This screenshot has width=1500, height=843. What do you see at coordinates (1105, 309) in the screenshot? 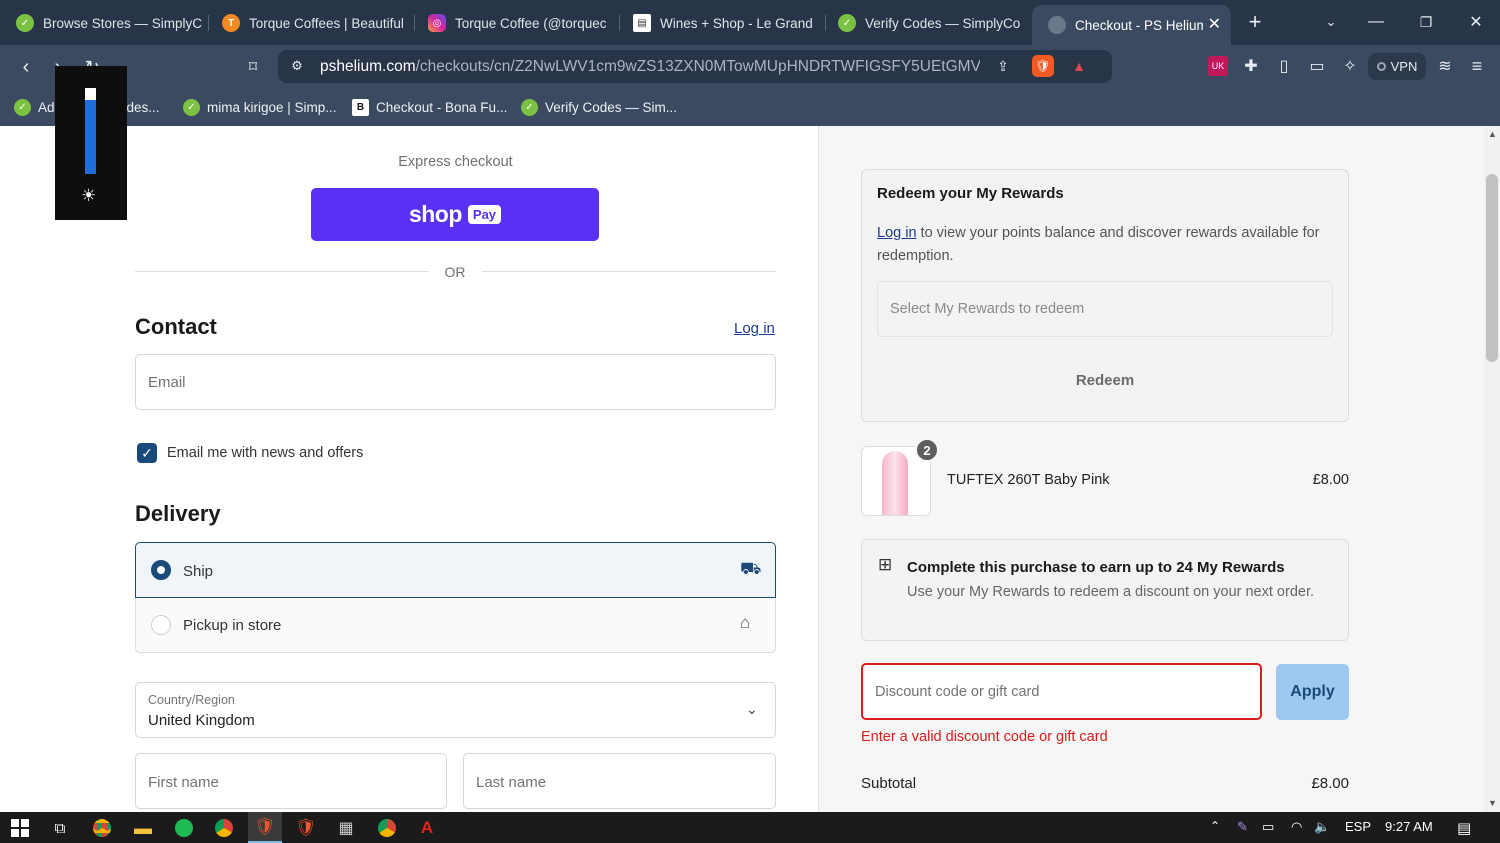
I see `rewards-select: Select My Rewards to redeem` at bounding box center [1105, 309].